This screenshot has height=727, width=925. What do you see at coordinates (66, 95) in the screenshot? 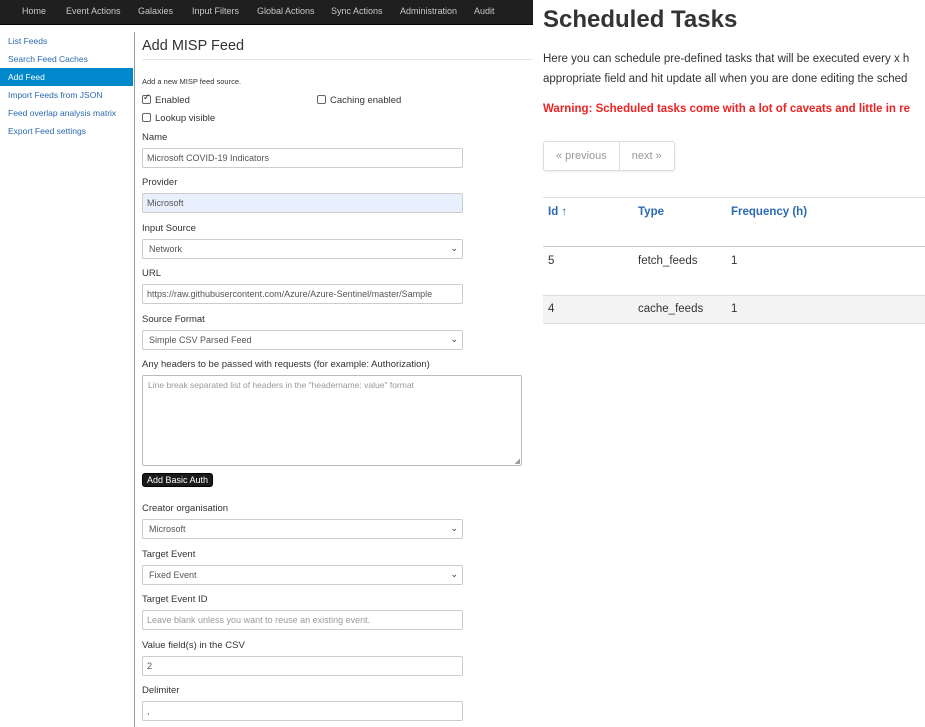
I see `sidebar-item-import-feeds-json: Import Feeds from JSON` at bounding box center [66, 95].